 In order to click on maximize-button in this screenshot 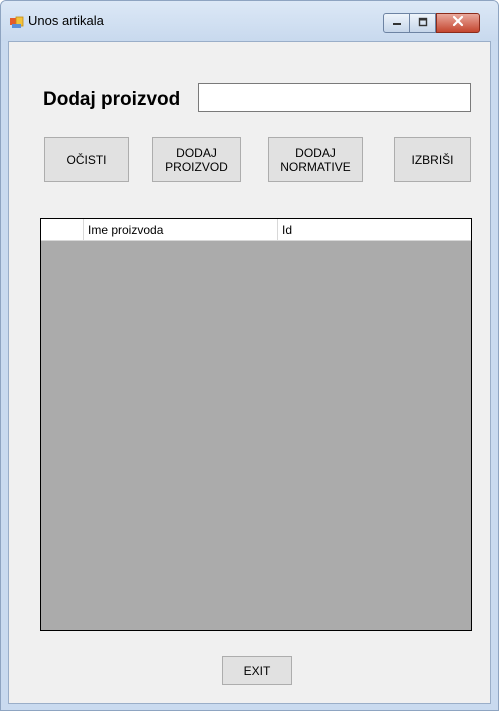, I will do `click(423, 23)`.